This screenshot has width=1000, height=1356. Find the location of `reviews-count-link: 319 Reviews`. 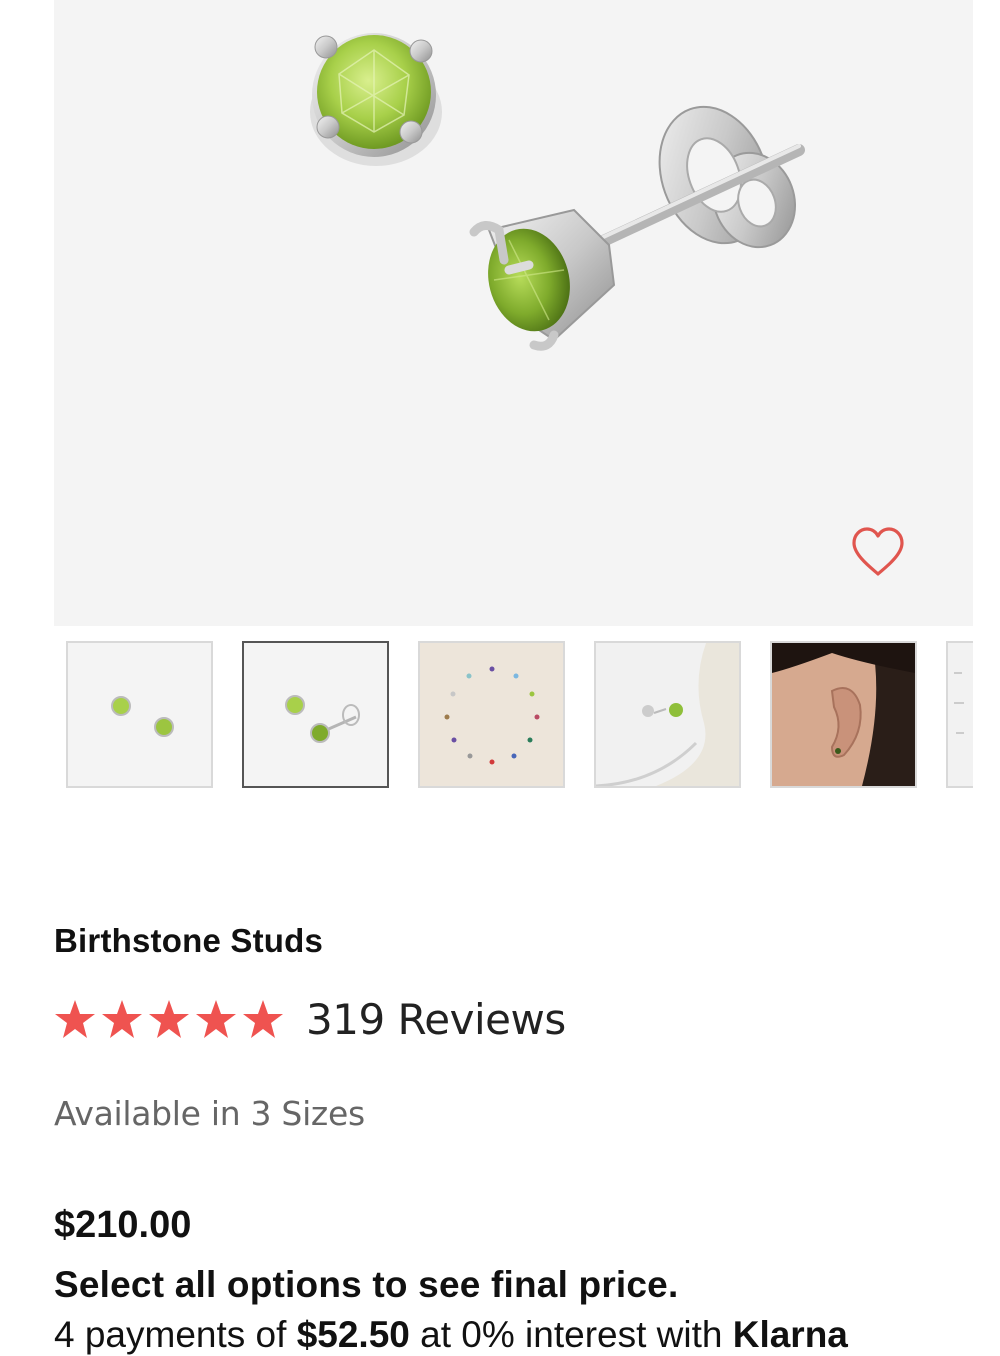

reviews-count-link: 319 Reviews is located at coordinates (436, 1019).